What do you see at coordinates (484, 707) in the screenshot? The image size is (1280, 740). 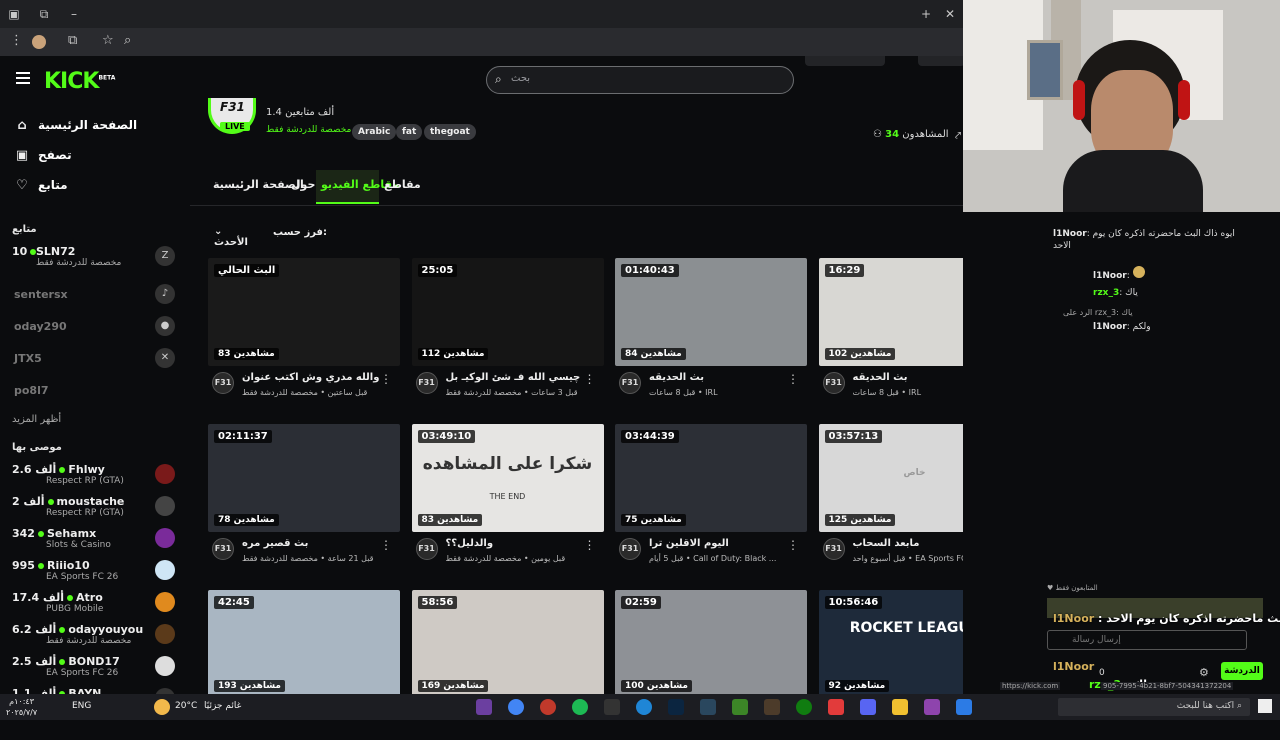 I see `app-icon` at bounding box center [484, 707].